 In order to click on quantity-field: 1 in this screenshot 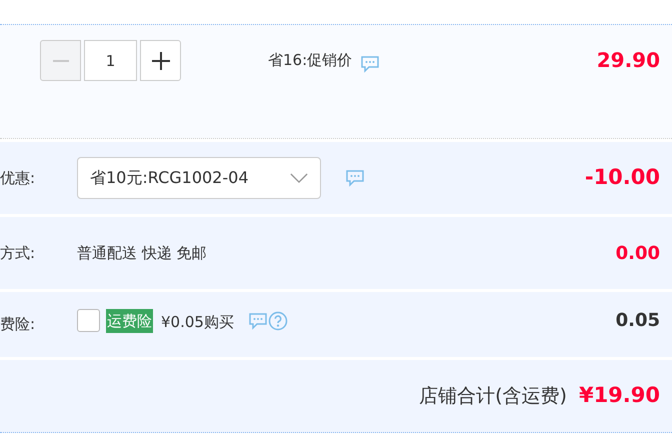, I will do `click(110, 60)`.